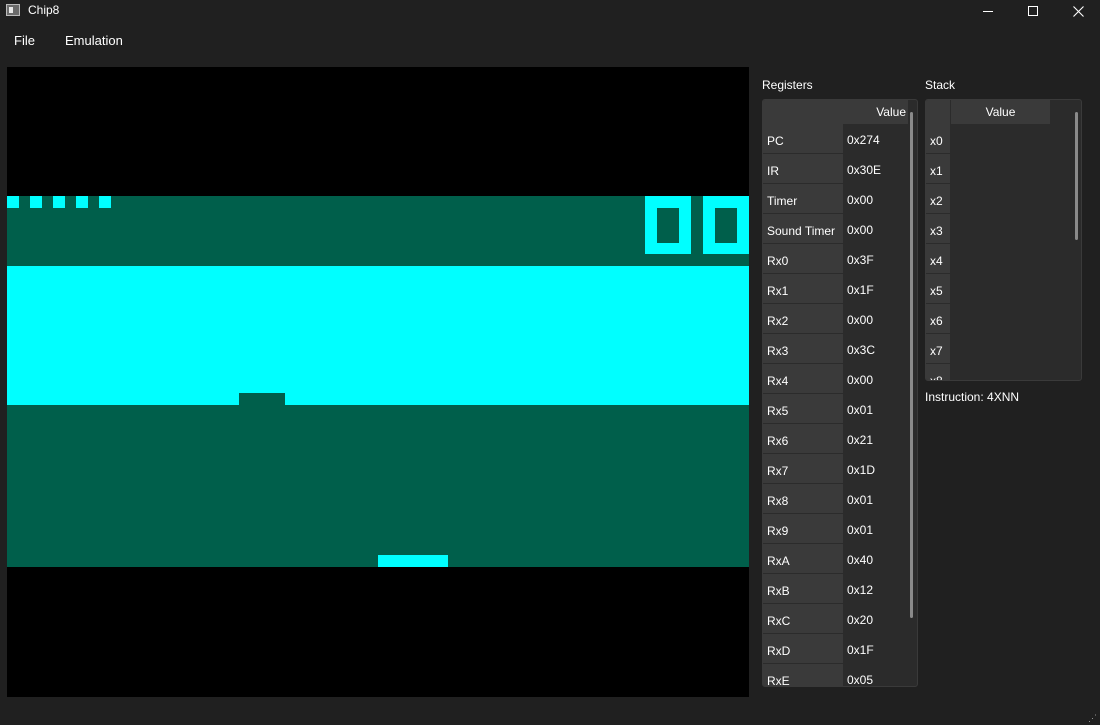 The image size is (1100, 725). What do you see at coordinates (940, 85) in the screenshot?
I see `stack-label: Stack` at bounding box center [940, 85].